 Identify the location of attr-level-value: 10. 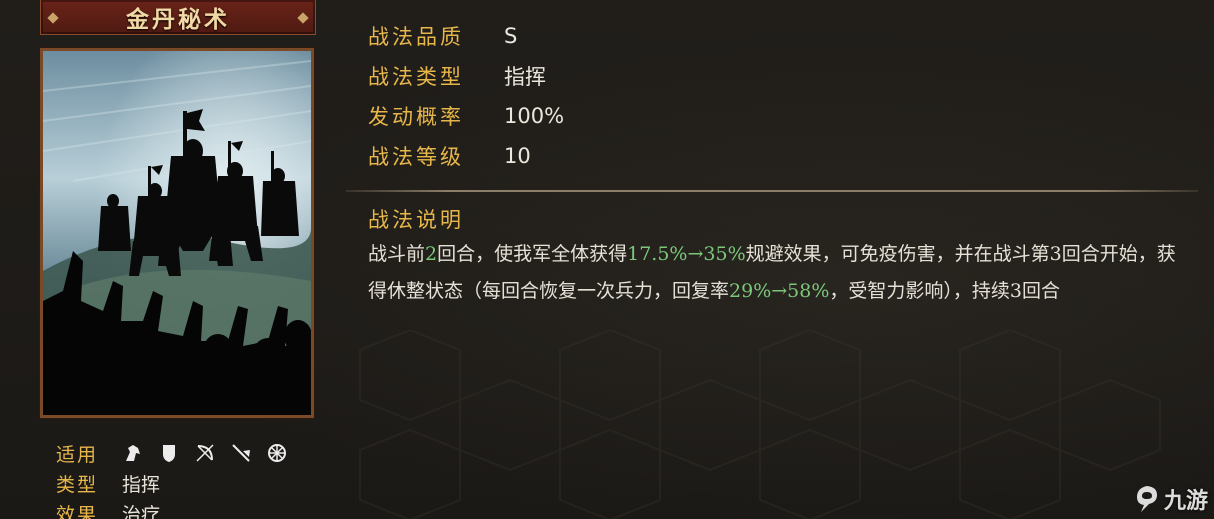
(517, 156).